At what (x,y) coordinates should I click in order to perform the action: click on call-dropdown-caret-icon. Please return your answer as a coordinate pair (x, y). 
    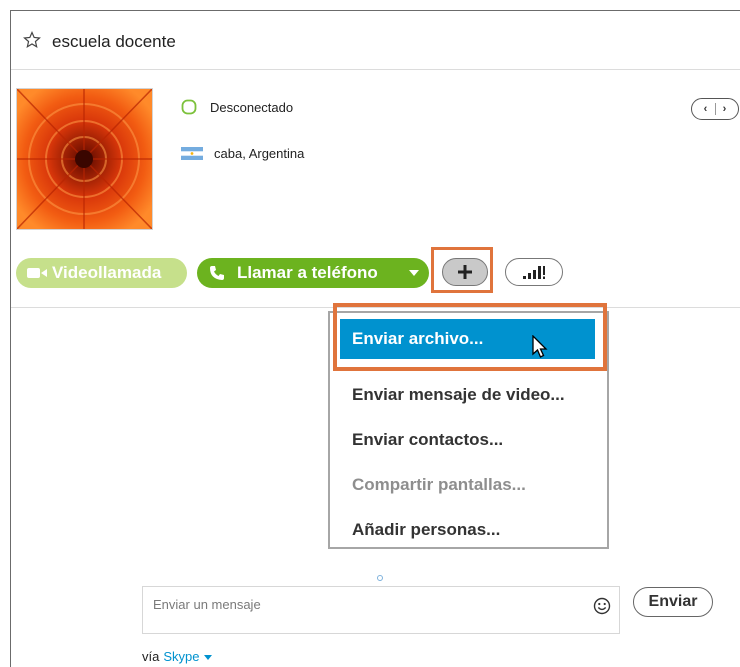
    Looking at the image, I should click on (414, 273).